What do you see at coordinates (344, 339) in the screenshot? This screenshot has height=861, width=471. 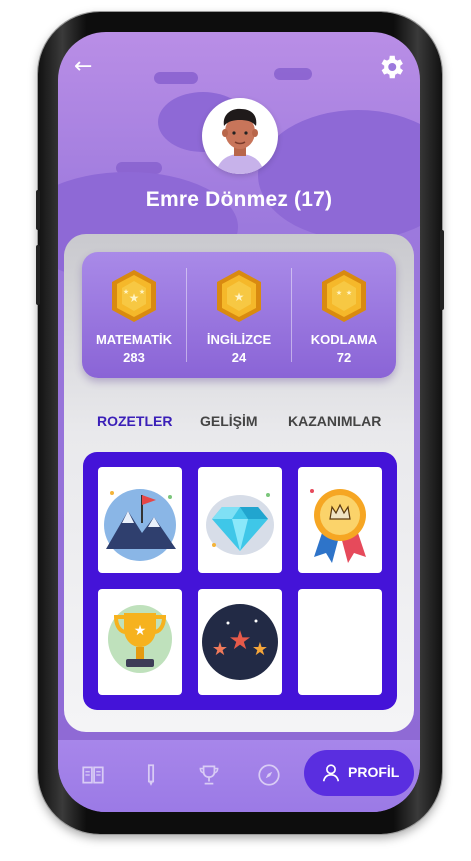 I see `stat-label: KODLAMA` at bounding box center [344, 339].